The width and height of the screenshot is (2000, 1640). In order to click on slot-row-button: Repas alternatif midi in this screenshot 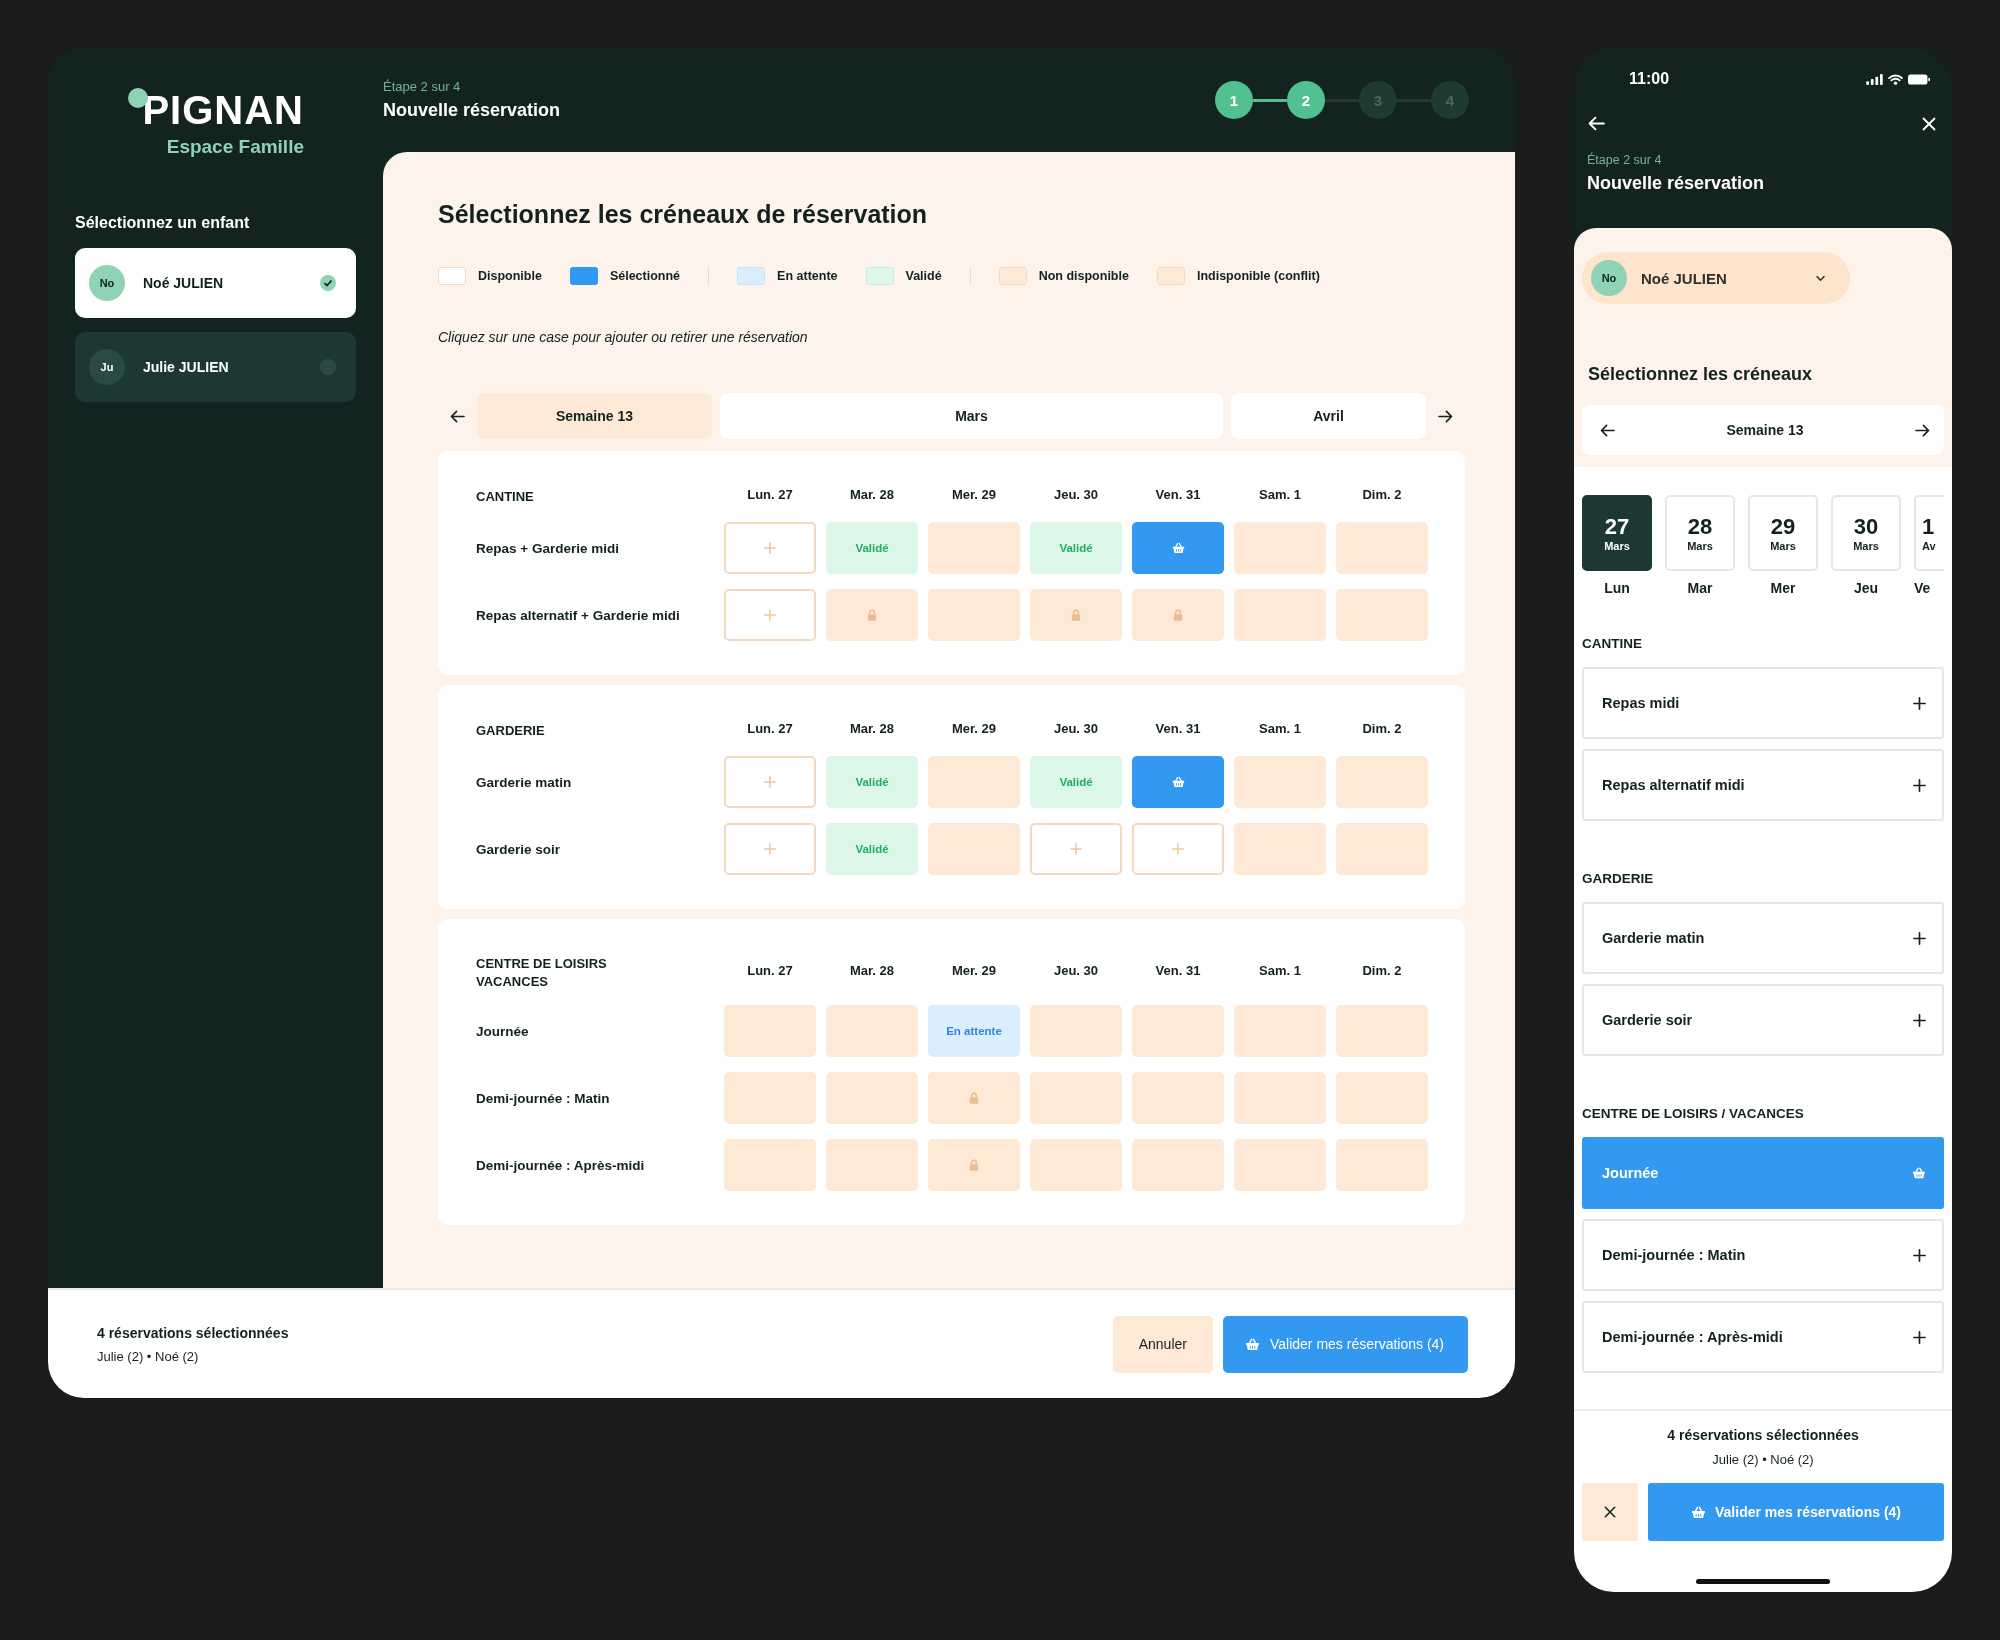, I will do `click(1763, 785)`.